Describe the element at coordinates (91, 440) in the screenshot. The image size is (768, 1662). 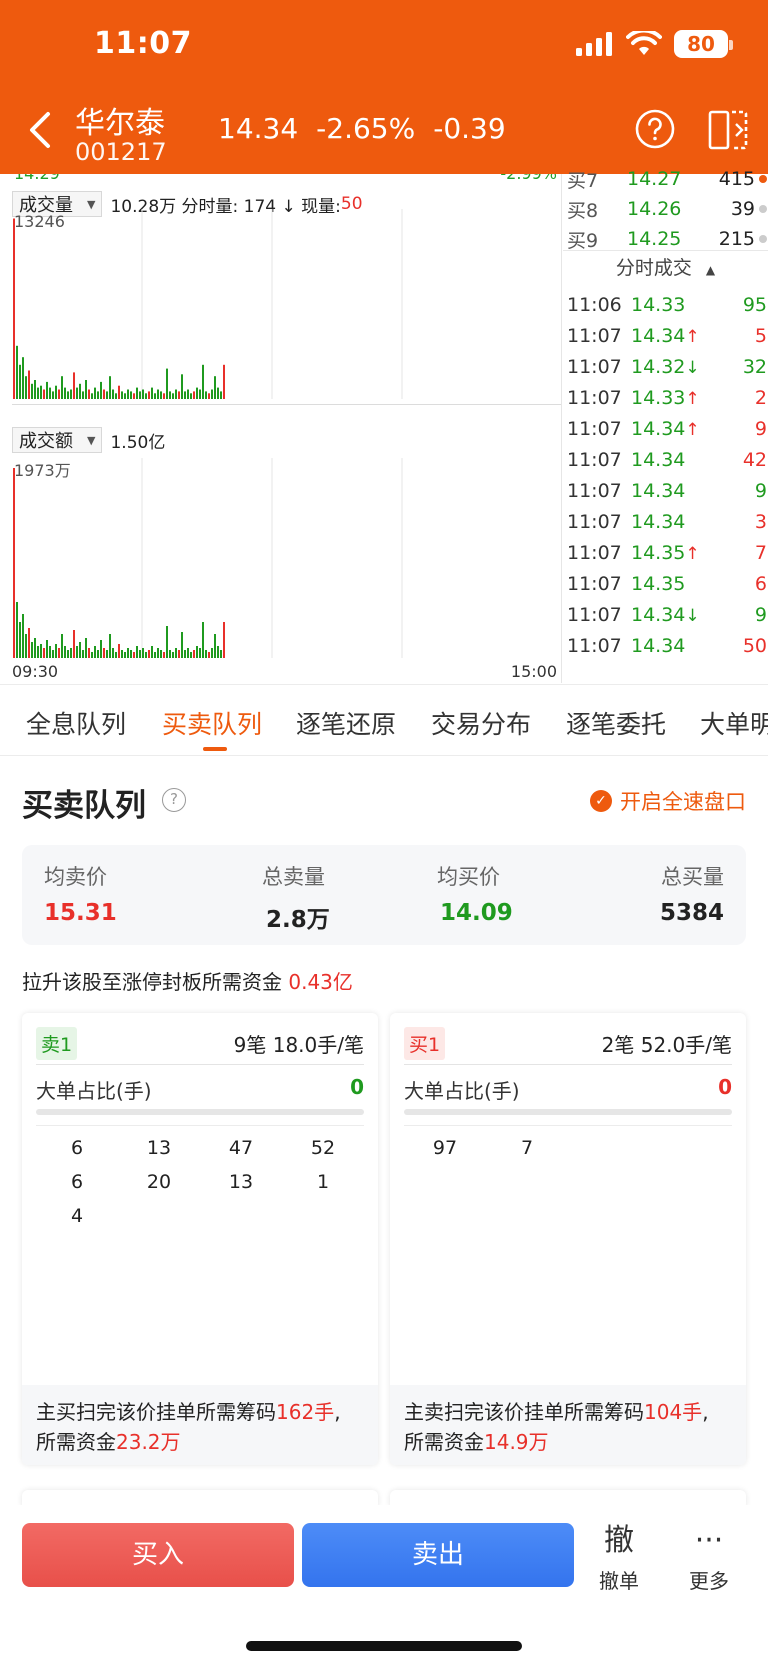
I see `chevron-down-icon: ▼` at that location.